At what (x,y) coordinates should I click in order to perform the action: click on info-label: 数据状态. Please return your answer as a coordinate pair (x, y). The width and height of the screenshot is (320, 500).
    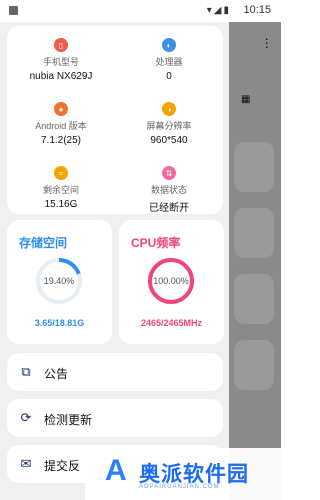
    Looking at the image, I should click on (168, 190).